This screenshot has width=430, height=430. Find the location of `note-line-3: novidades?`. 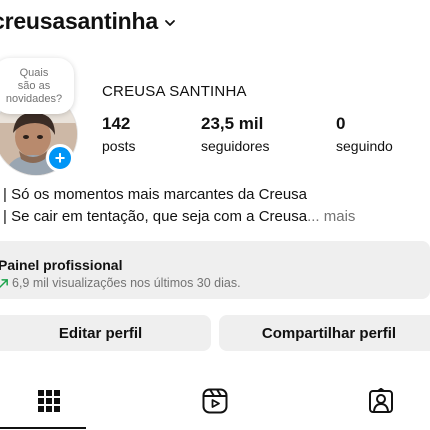

note-line-3: novidades? is located at coordinates (34, 98).